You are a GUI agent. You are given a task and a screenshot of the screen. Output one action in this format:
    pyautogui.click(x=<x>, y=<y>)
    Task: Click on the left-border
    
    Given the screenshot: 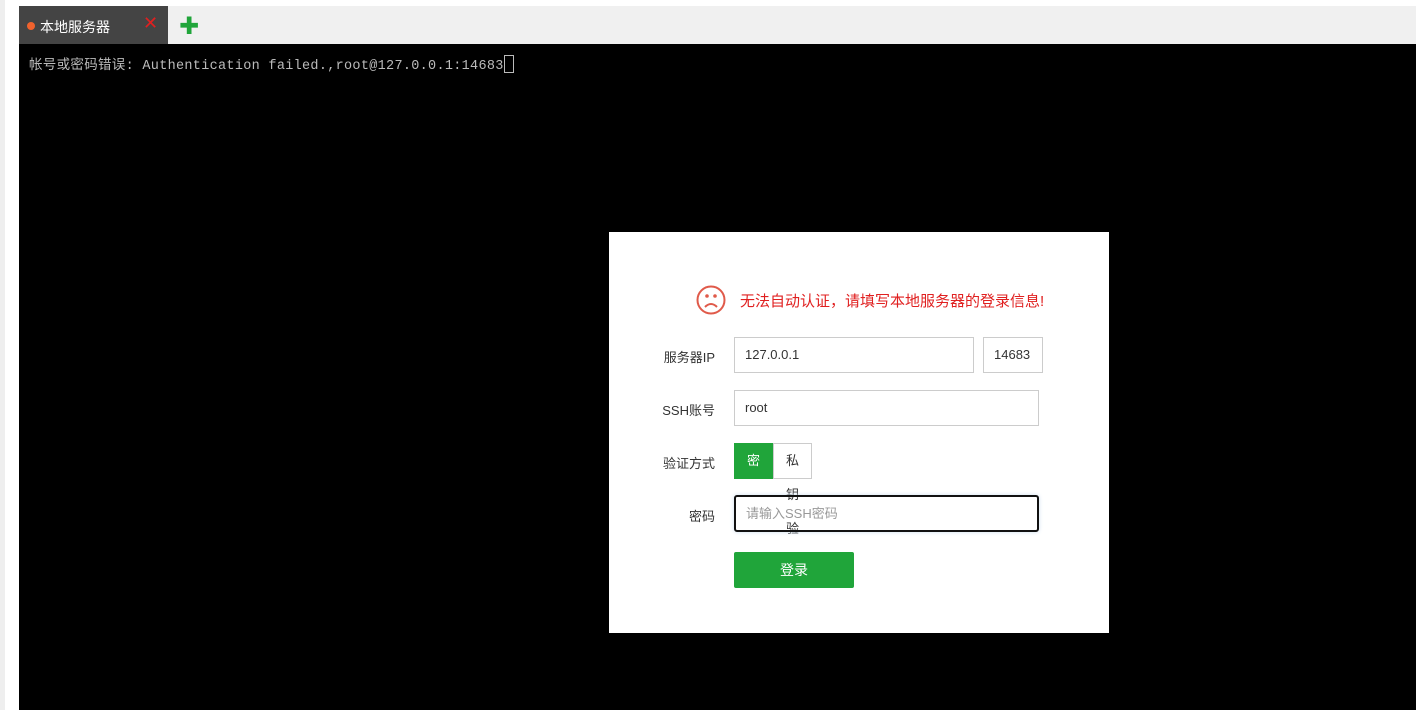 What is the action you would take?
    pyautogui.click(x=2, y=355)
    